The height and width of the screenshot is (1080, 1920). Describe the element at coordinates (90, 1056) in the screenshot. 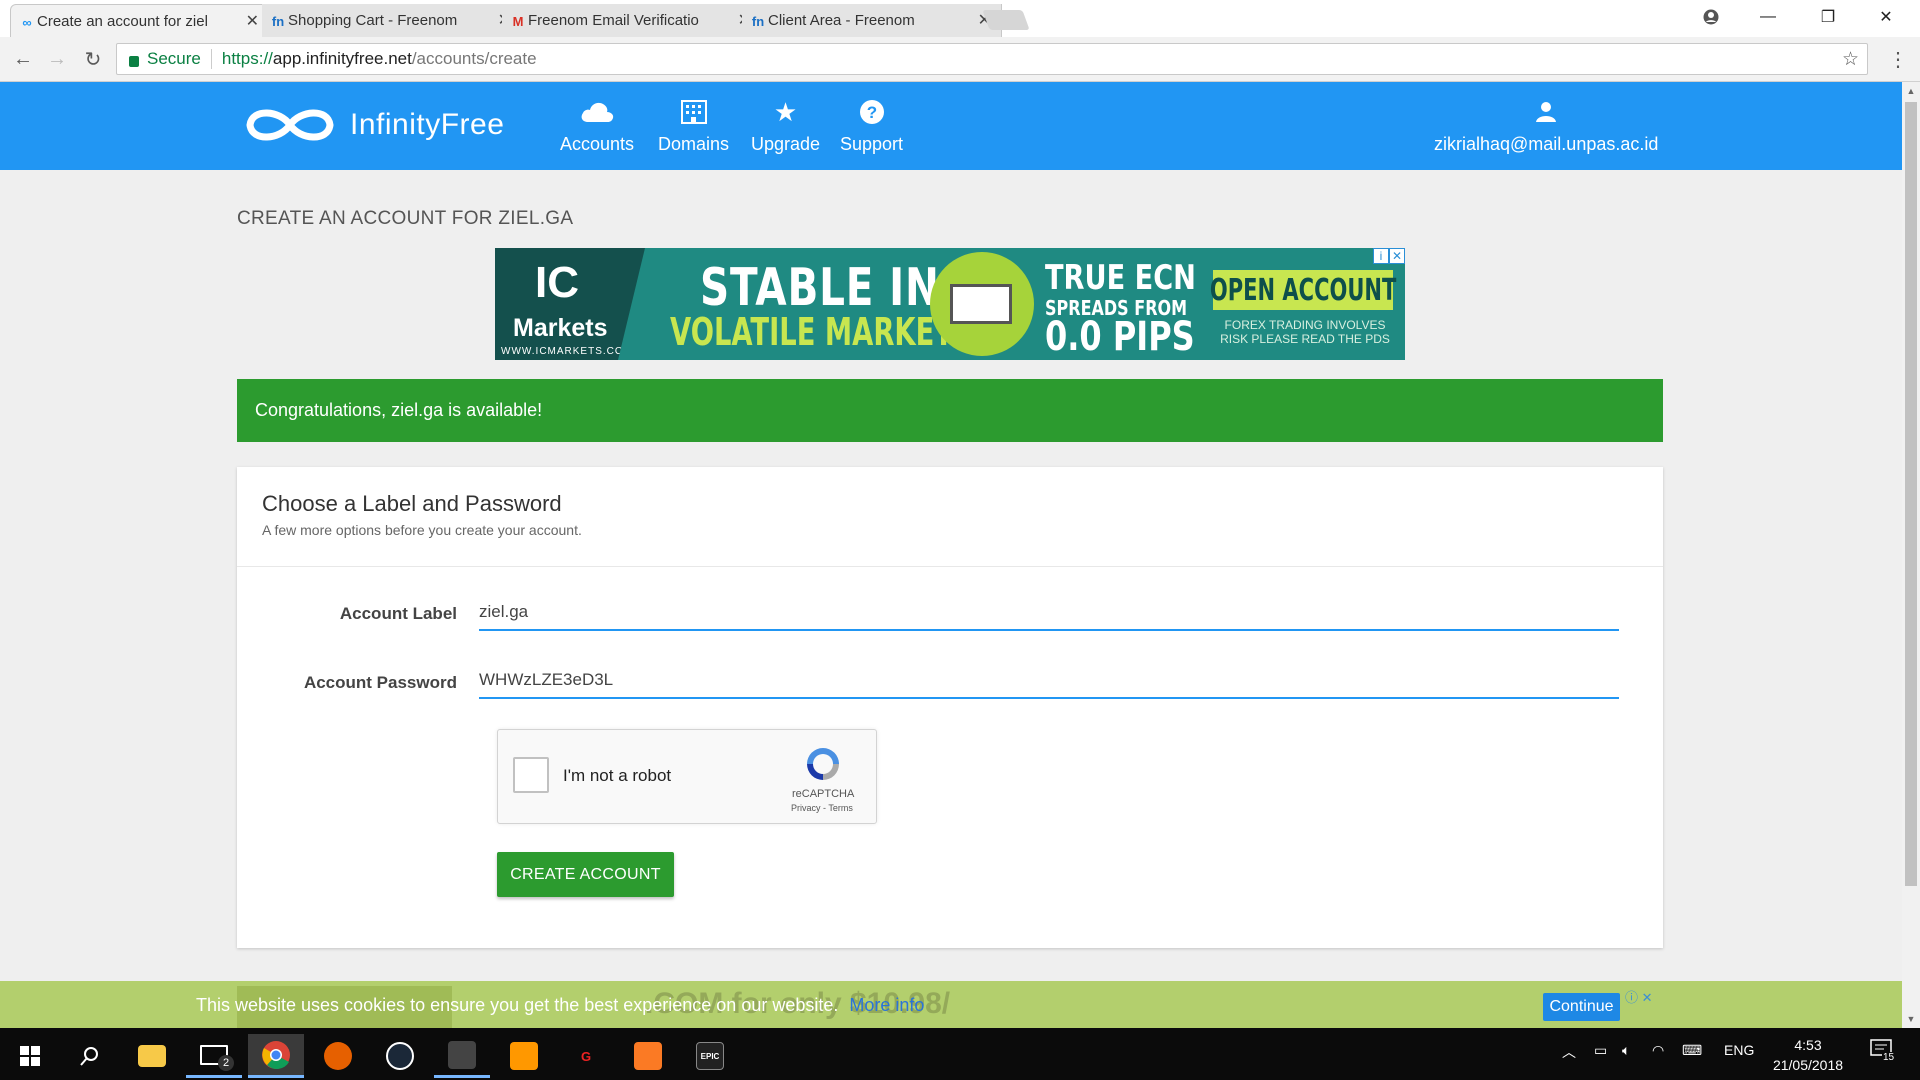

I see `search-icon` at that location.